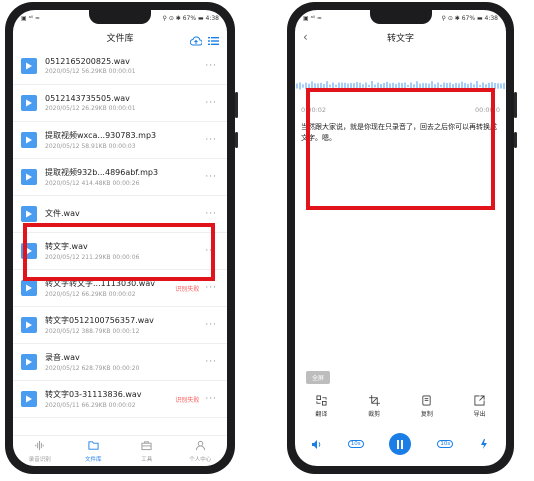 The height and width of the screenshot is (481, 534). I want to click on translate-icon, so click(321, 400).